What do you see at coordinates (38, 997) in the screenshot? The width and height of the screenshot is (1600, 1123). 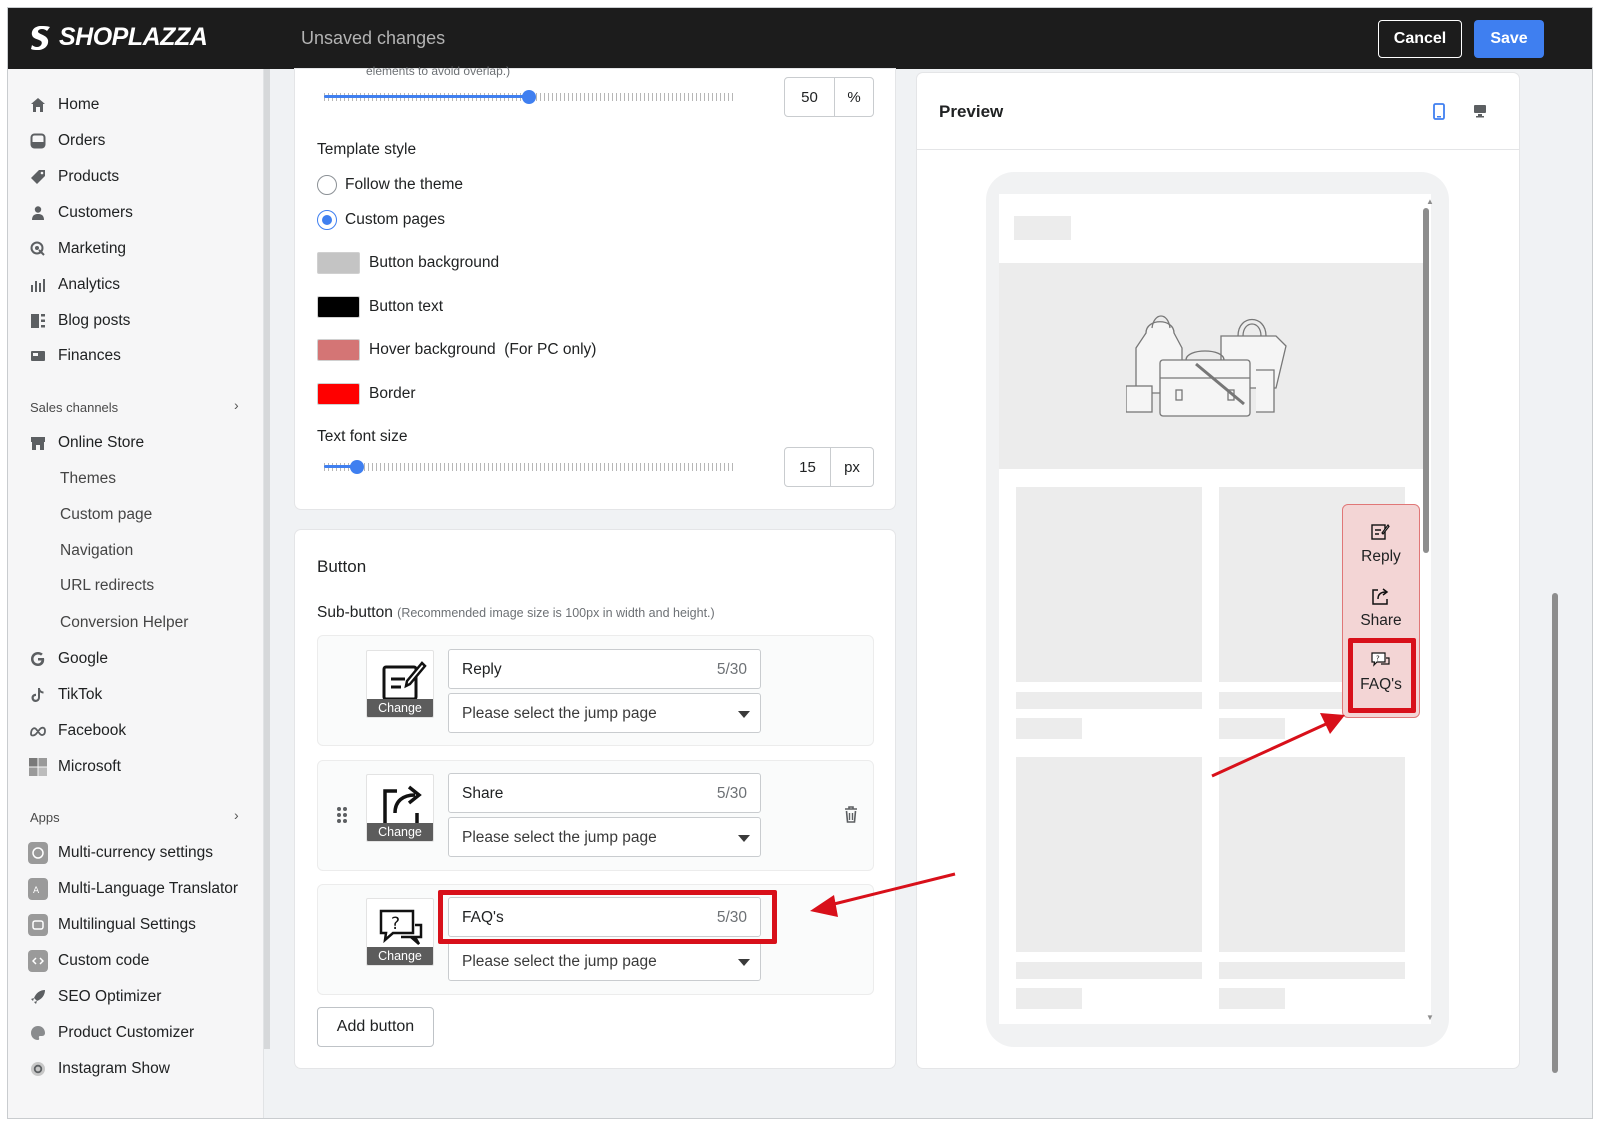 I see `rocket-icon` at bounding box center [38, 997].